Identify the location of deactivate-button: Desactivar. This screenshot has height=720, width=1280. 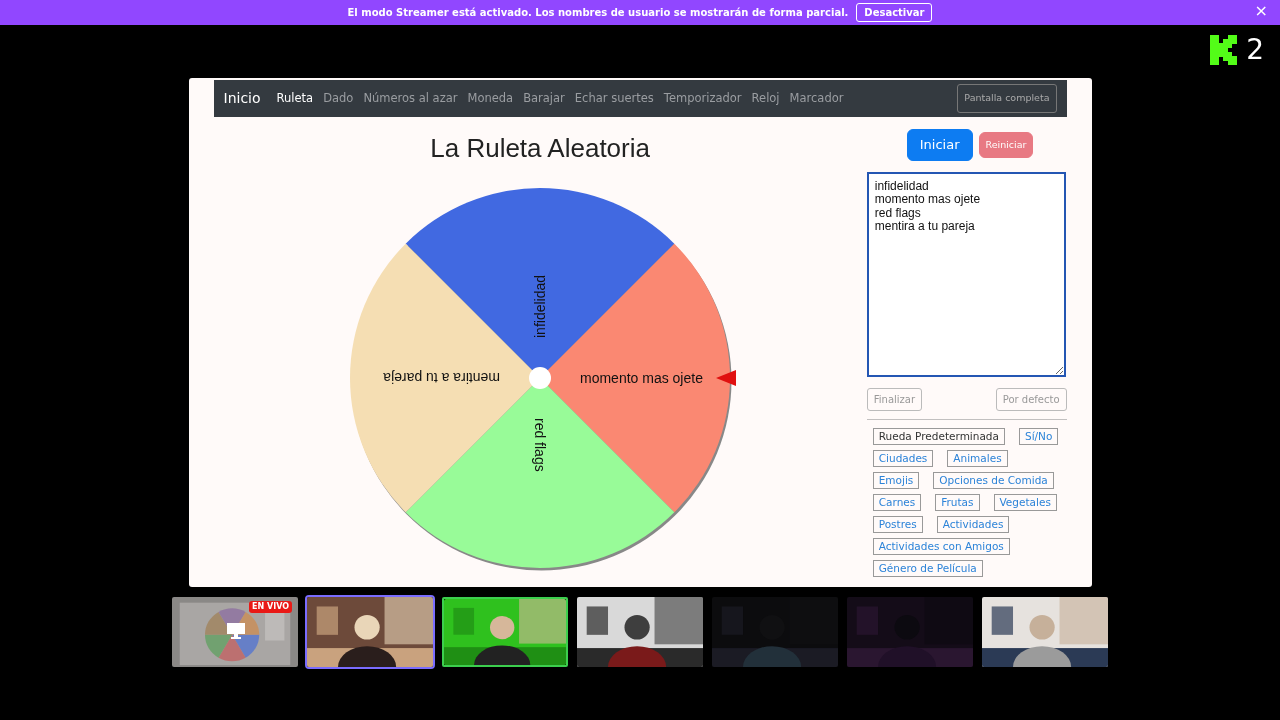
(894, 12).